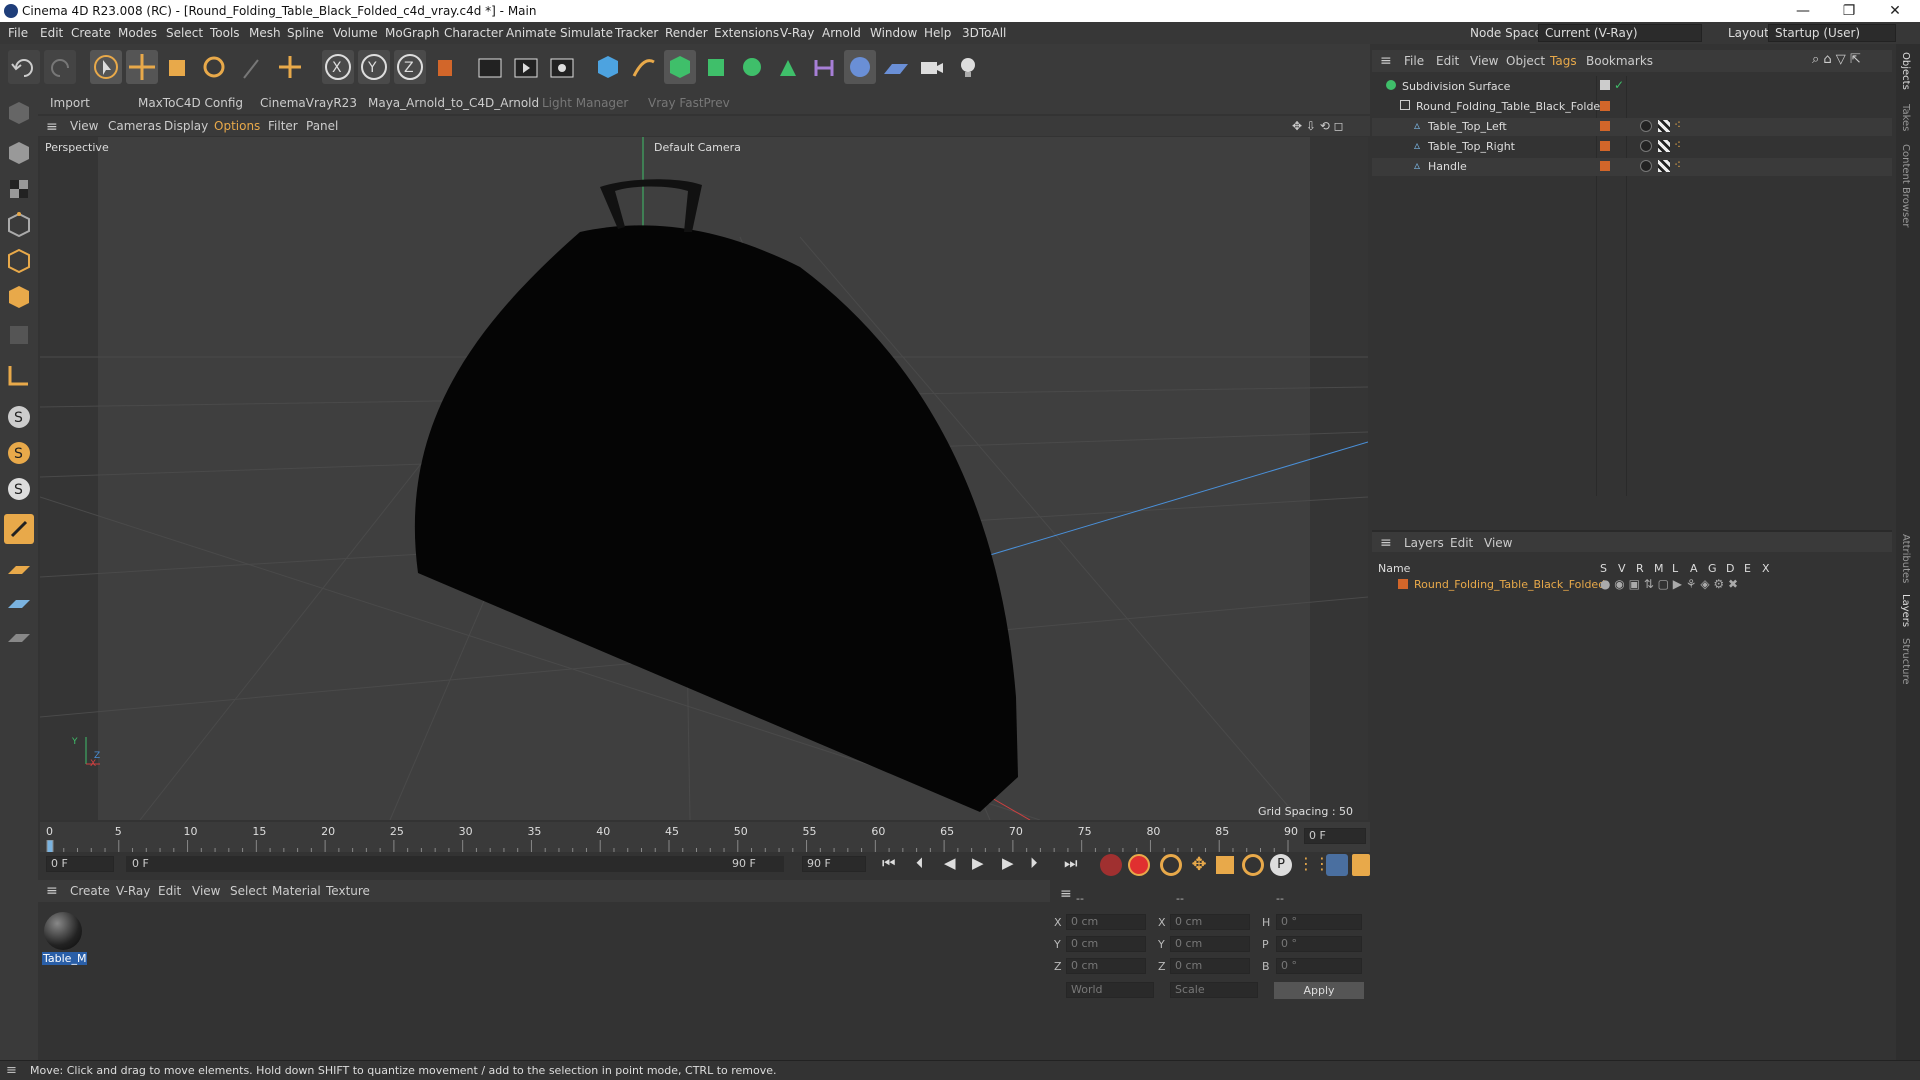  Describe the element at coordinates (1319, 922) in the screenshot. I see `coord-rot-h: 0 °` at that location.